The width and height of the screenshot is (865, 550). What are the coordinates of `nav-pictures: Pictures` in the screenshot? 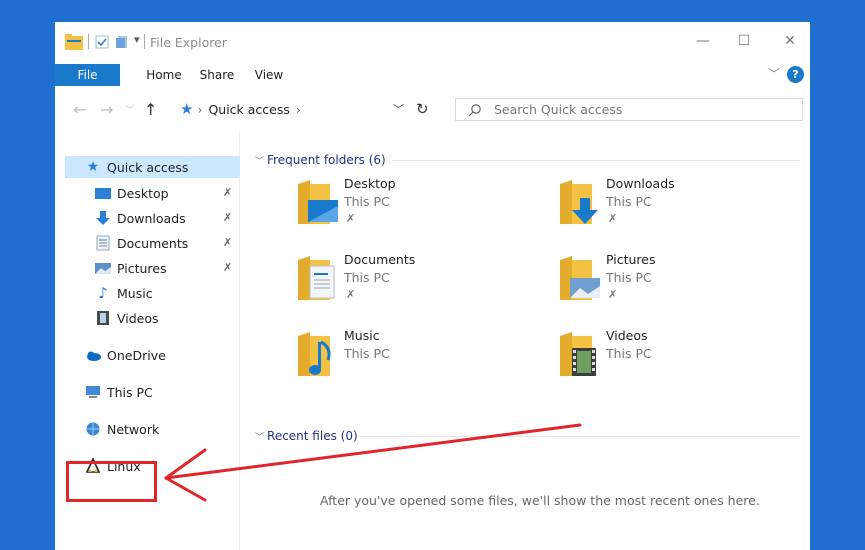 It's located at (131, 268).